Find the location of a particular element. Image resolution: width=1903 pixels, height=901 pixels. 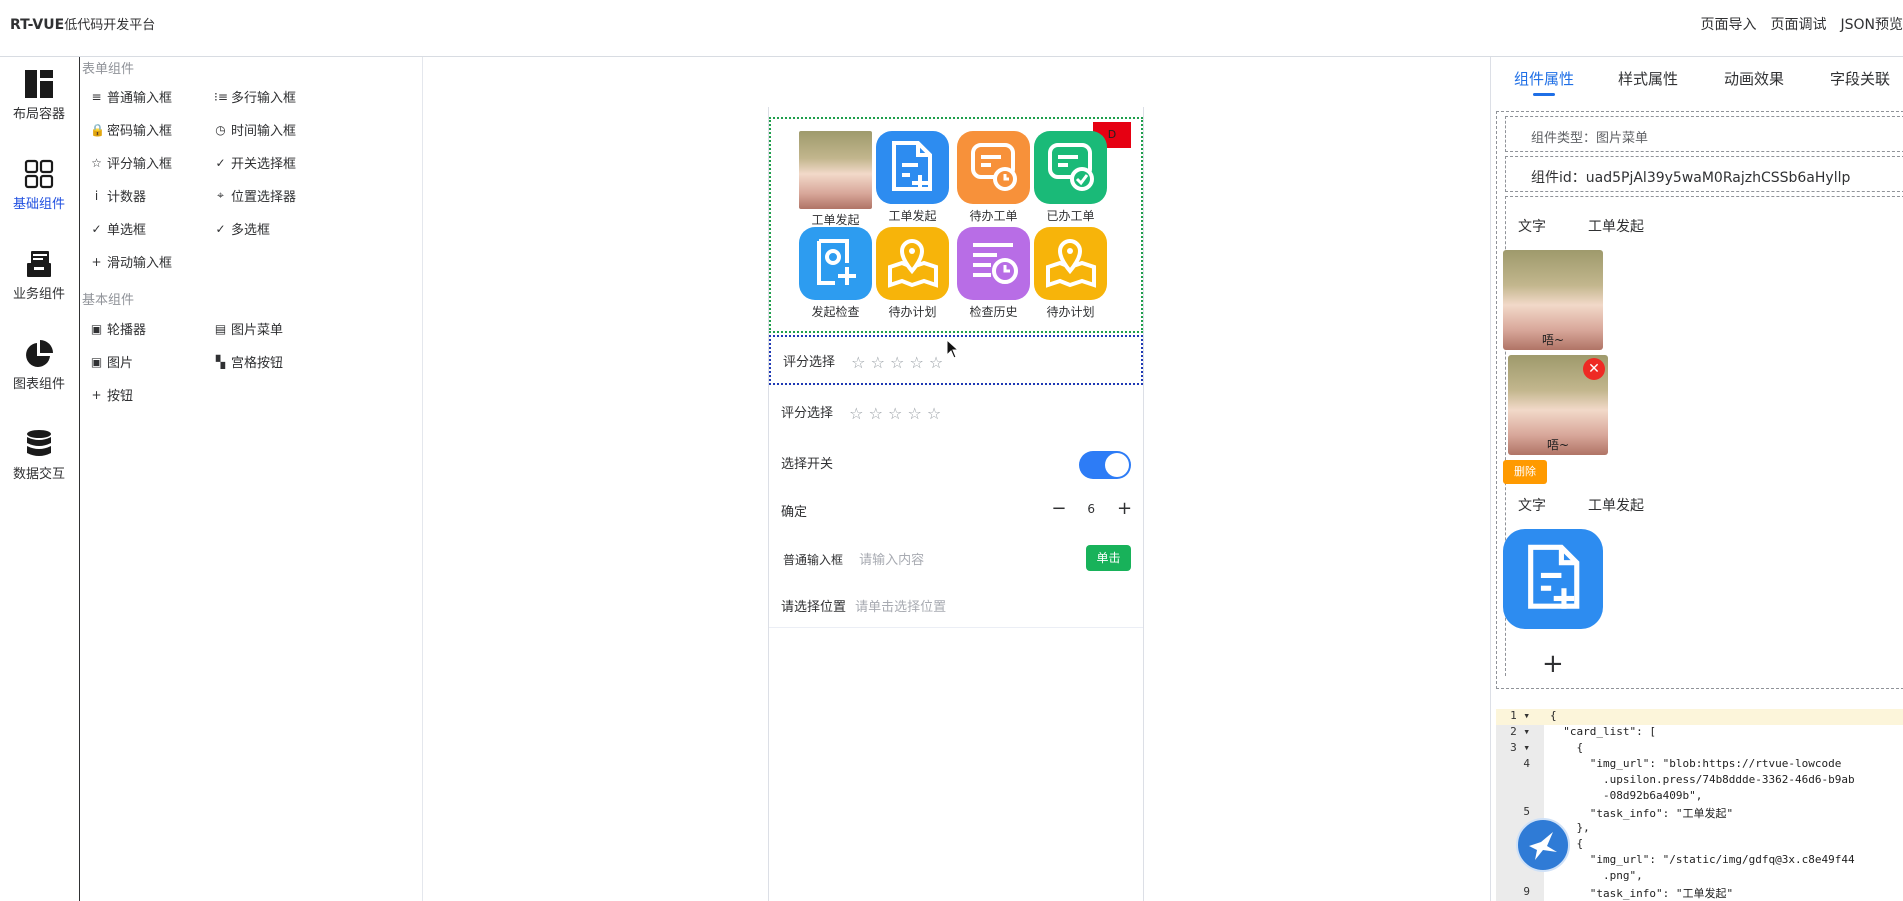

menu-item: 发起检查 is located at coordinates (835, 275).